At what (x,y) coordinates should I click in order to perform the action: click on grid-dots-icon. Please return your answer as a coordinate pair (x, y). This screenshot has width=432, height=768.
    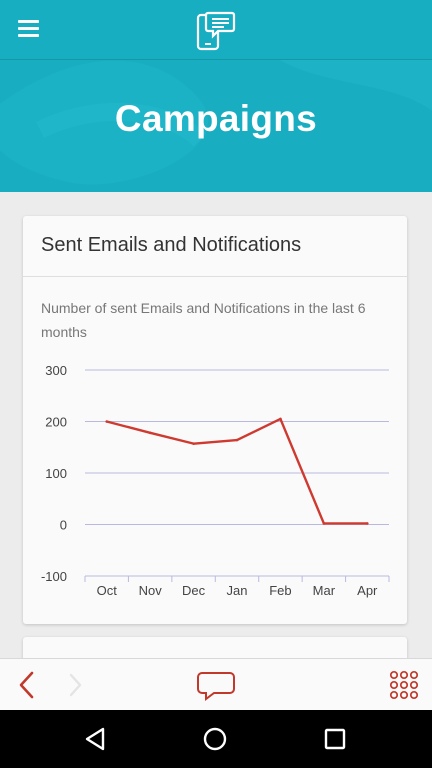
    Looking at the image, I should click on (404, 685).